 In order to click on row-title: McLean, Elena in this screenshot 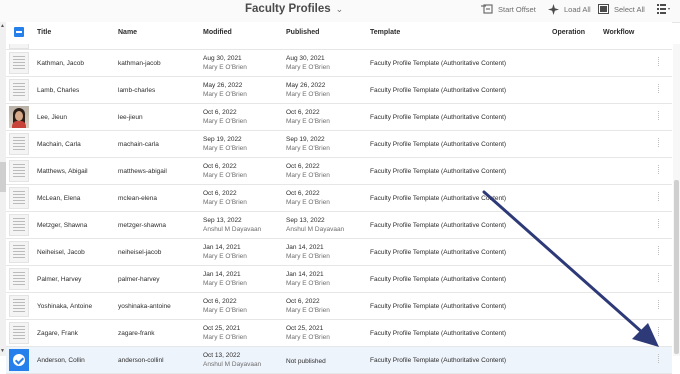, I will do `click(58, 198)`.